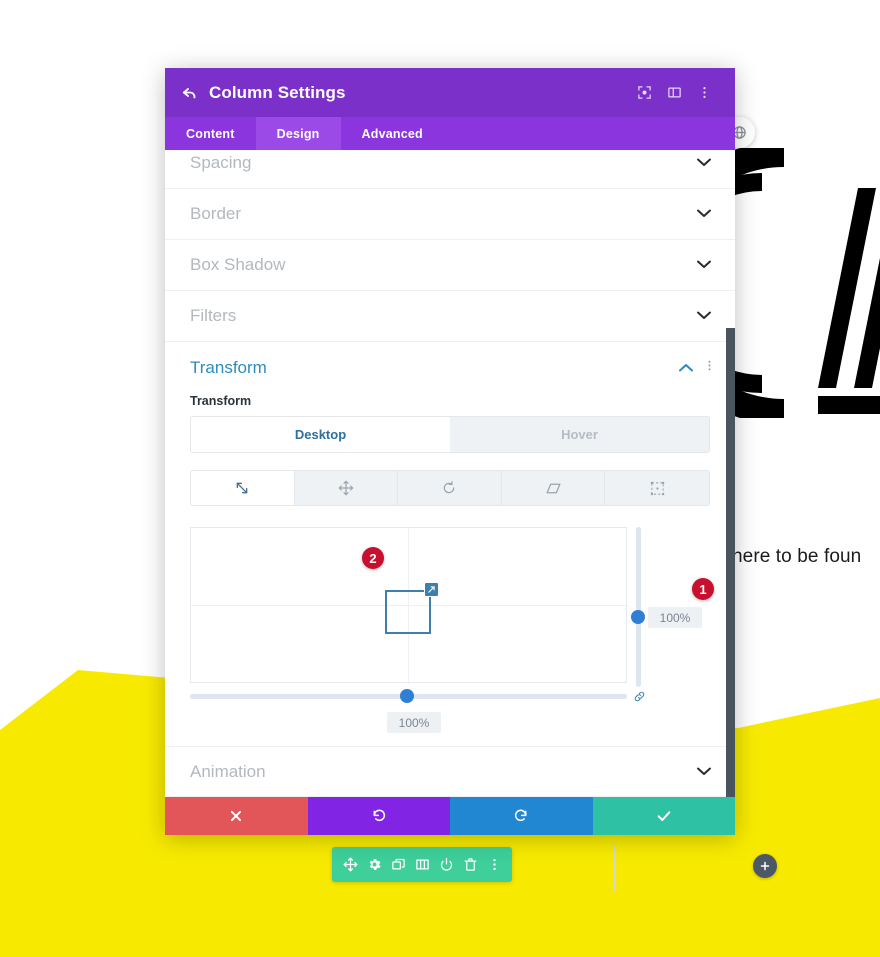  Describe the element at coordinates (228, 771) in the screenshot. I see `accordion-label: Animation` at that location.